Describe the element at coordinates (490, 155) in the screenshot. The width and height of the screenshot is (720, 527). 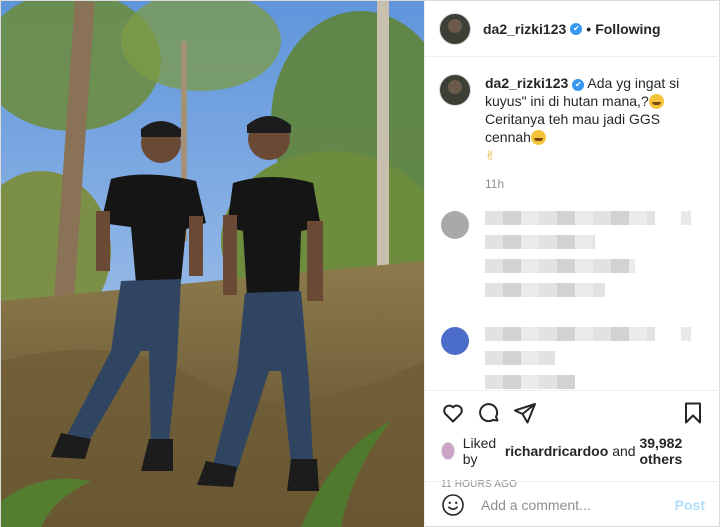
I see `victory-hand-icon: ✌` at that location.